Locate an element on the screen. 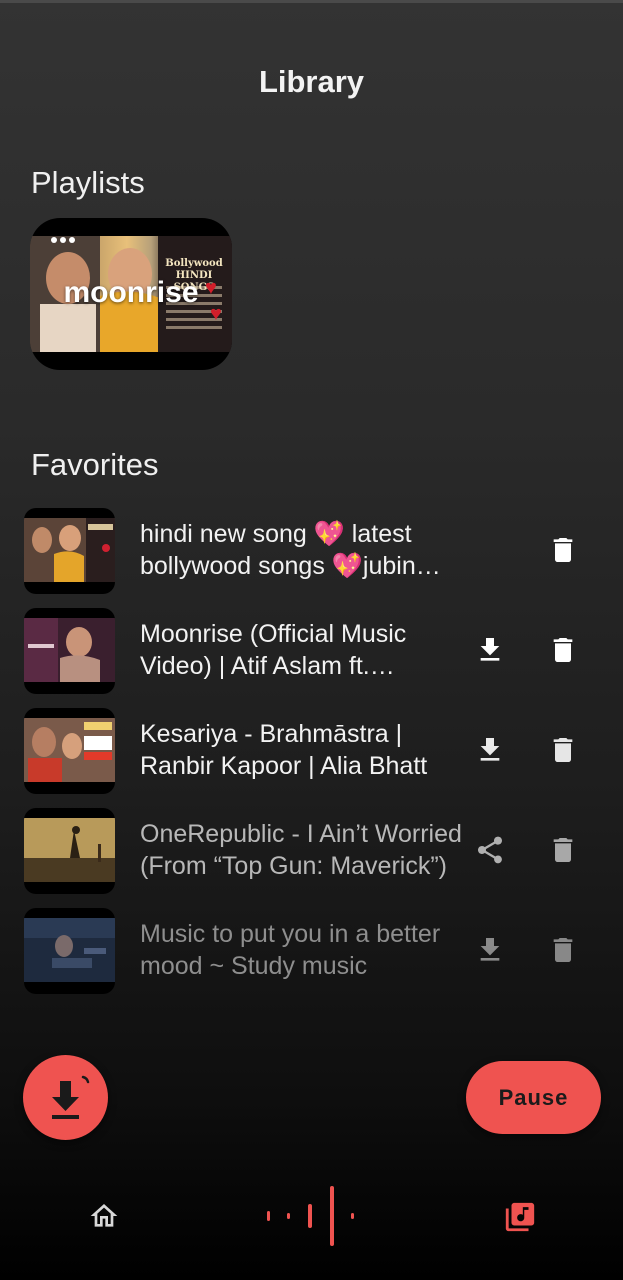  pause-button: Pause is located at coordinates (533, 1097).